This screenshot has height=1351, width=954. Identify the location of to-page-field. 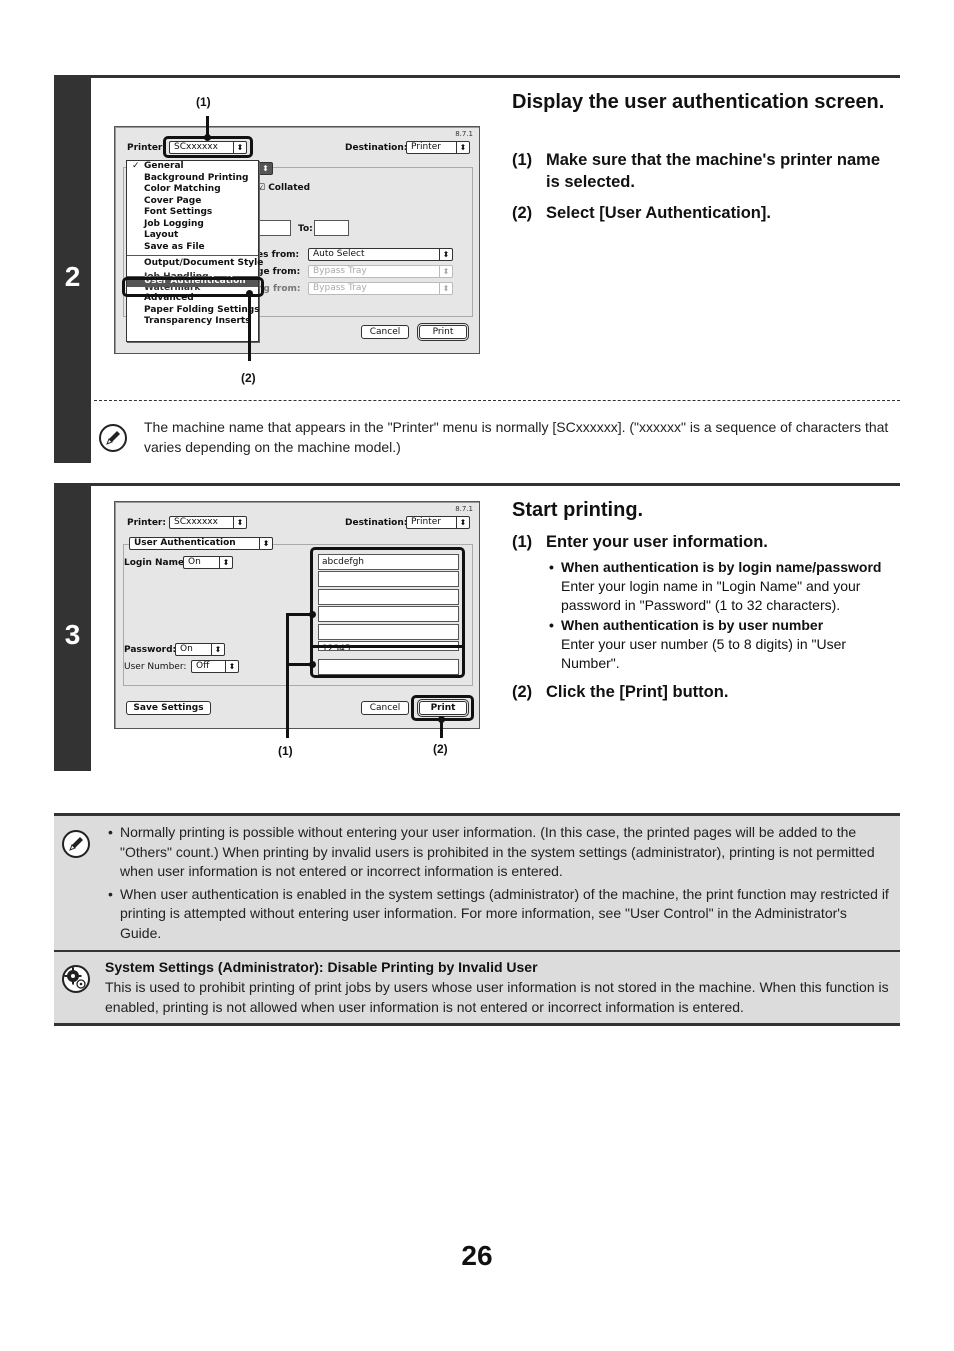
(331, 228).